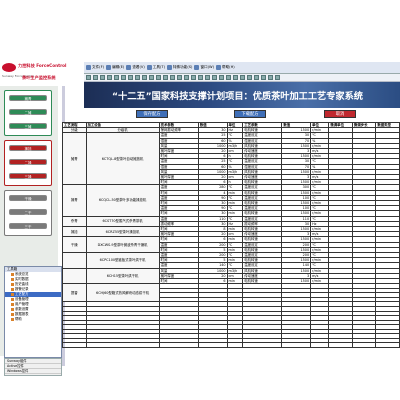 The image size is (400, 400). I want to click on icon-toolbar, so click(242, 78).